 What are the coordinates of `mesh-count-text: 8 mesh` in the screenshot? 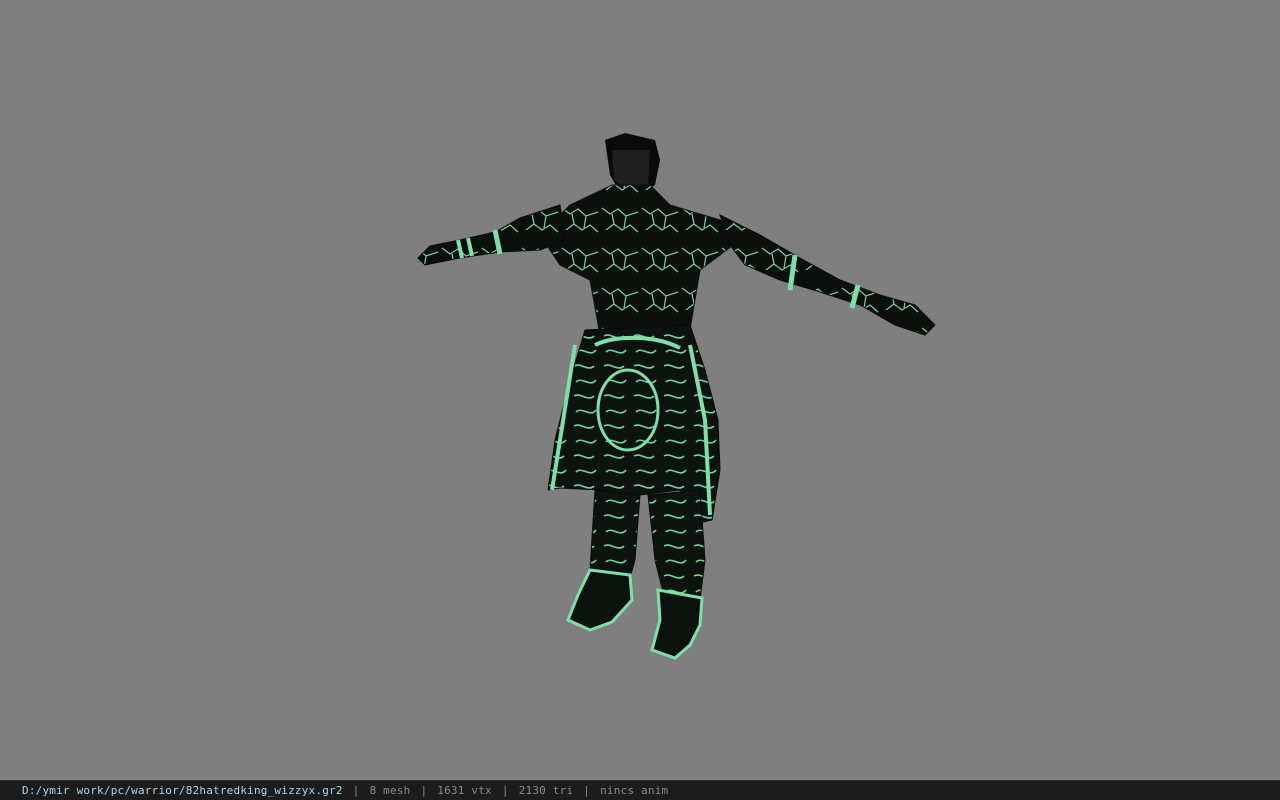 It's located at (390, 790).